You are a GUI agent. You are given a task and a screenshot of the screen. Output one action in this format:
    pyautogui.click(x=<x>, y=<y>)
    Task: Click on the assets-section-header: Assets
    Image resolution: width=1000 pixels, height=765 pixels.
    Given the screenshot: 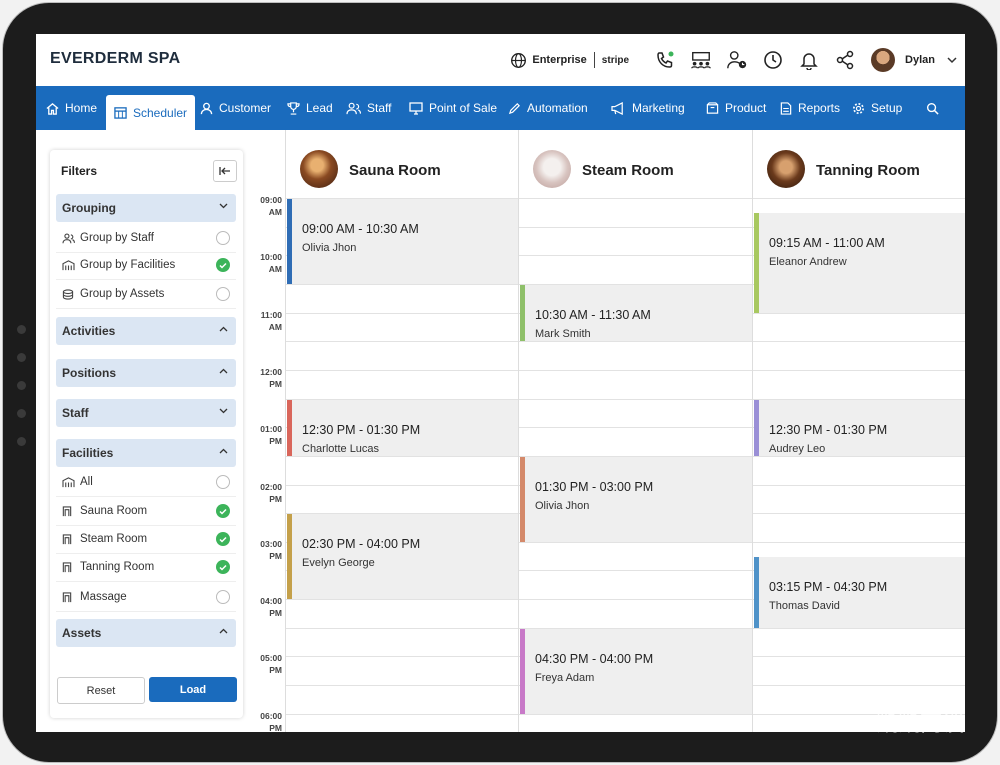 What is the action you would take?
    pyautogui.click(x=146, y=633)
    